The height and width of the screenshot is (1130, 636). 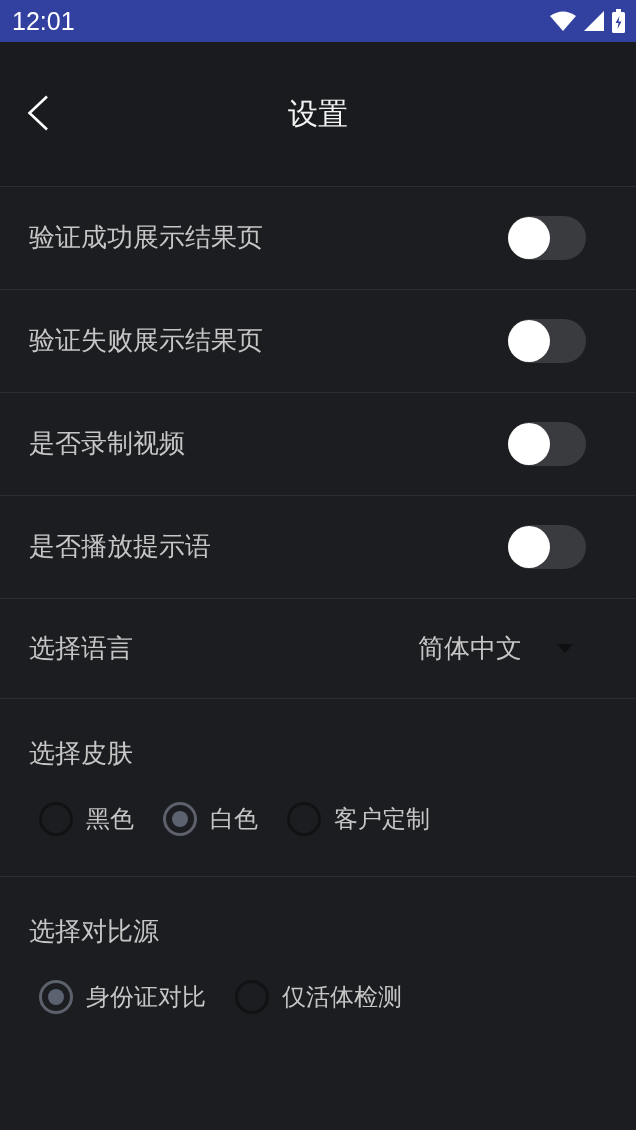 I want to click on setting-label: 是否录制视频, so click(x=107, y=444).